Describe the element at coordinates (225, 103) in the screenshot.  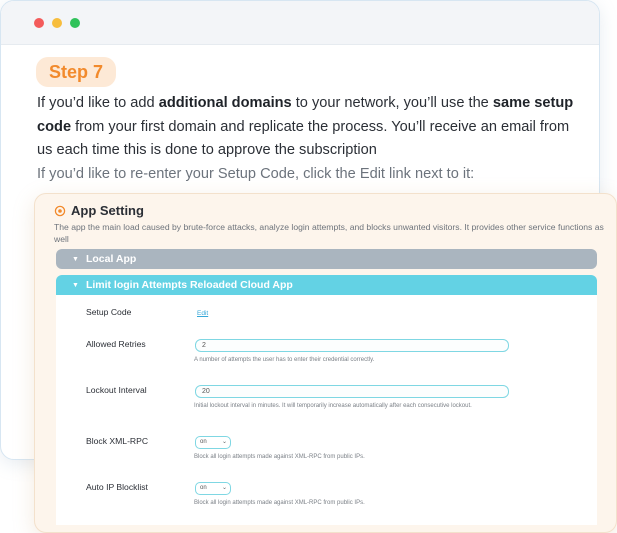
I see `intro-bold-1: additional domains` at that location.